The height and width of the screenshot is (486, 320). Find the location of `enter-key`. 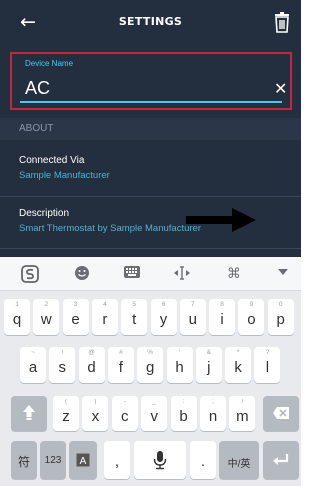

enter-key is located at coordinates (281, 460).